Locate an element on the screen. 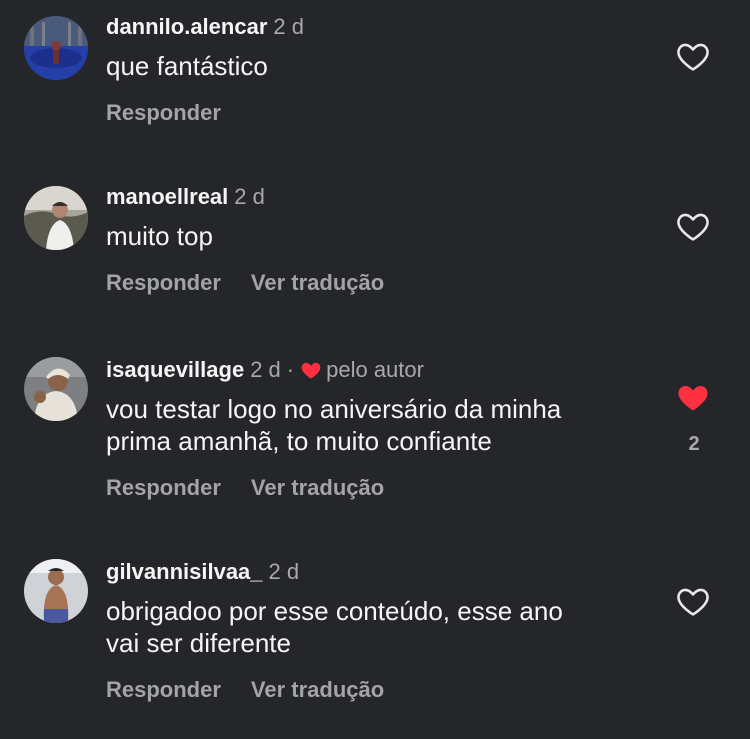 This screenshot has height=739, width=750. comment-text-line: que fantástico is located at coordinates (187, 66).